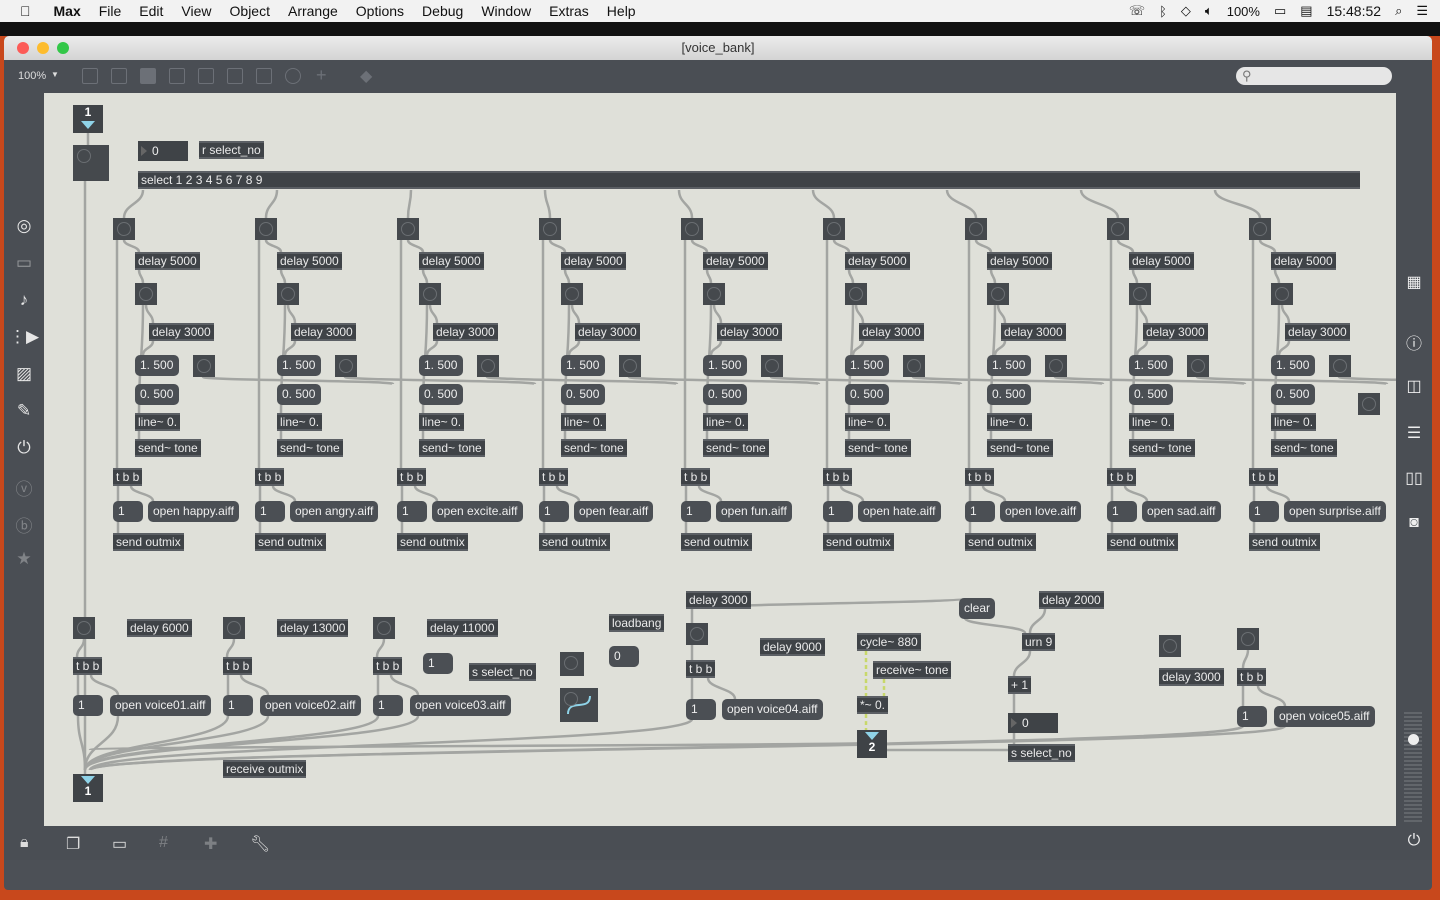 This screenshot has height=900, width=1440. I want to click on voice4-button, so click(697, 634).